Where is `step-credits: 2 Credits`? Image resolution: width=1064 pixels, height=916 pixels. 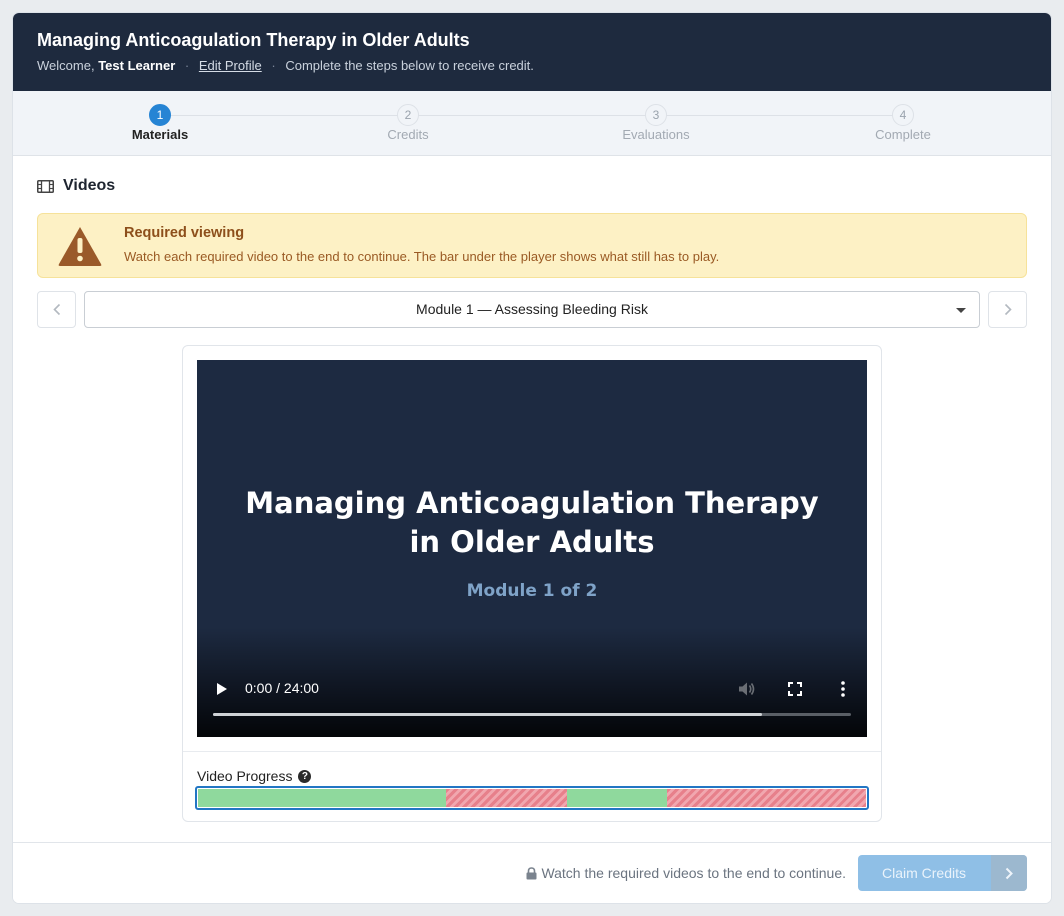
step-credits: 2 Credits is located at coordinates (408, 123).